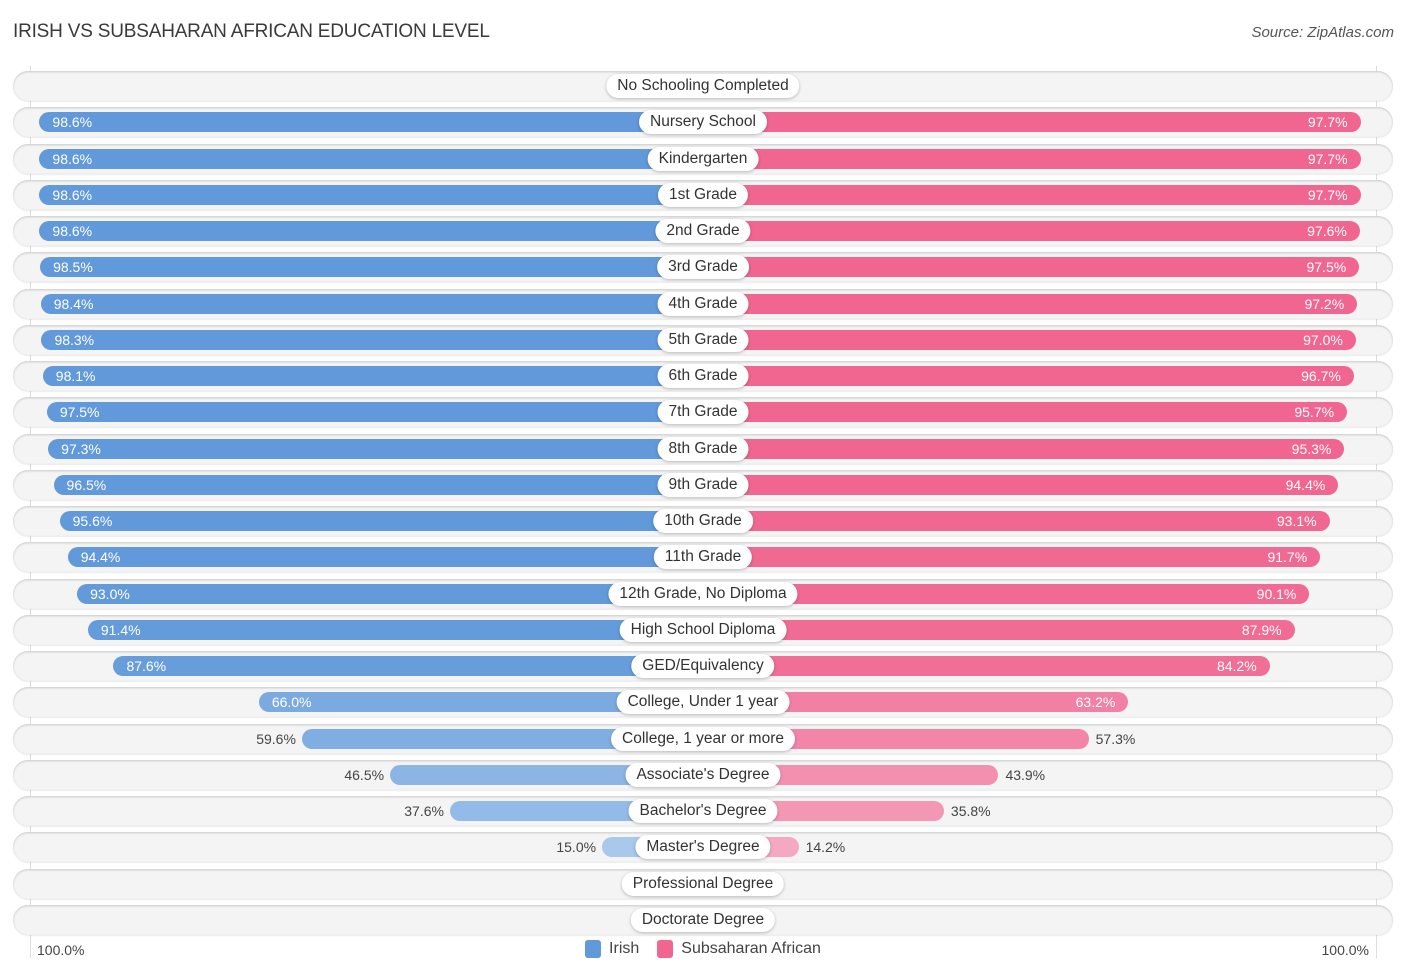 This screenshot has height=975, width=1406. Describe the element at coordinates (1314, 412) in the screenshot. I see `value-label-subsaharan-african-7th-grade: 95.7%` at that location.